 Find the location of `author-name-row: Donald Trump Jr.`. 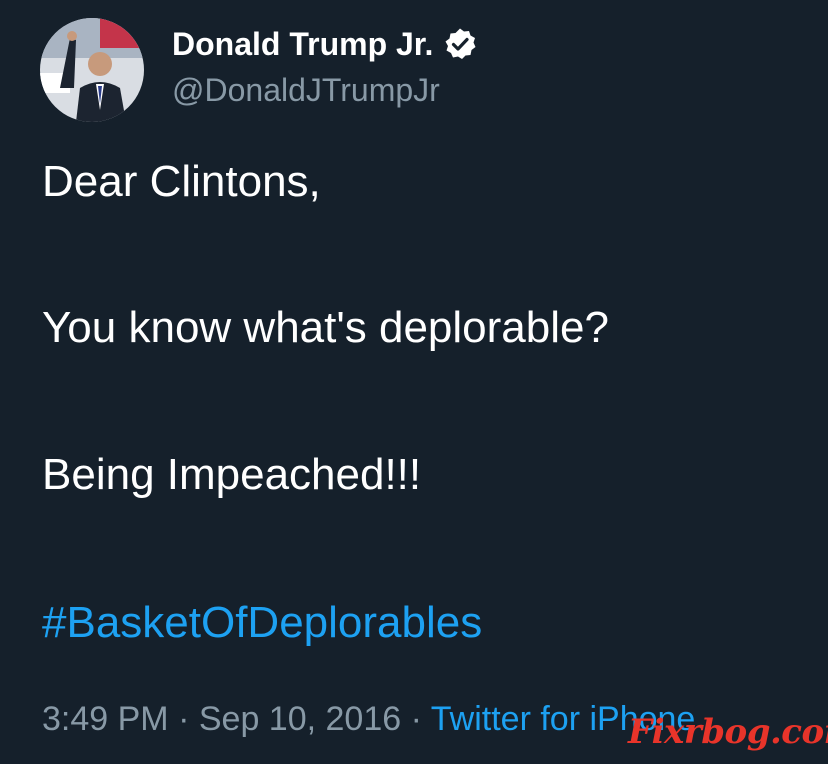

author-name-row: Donald Trump Jr. is located at coordinates (324, 44).